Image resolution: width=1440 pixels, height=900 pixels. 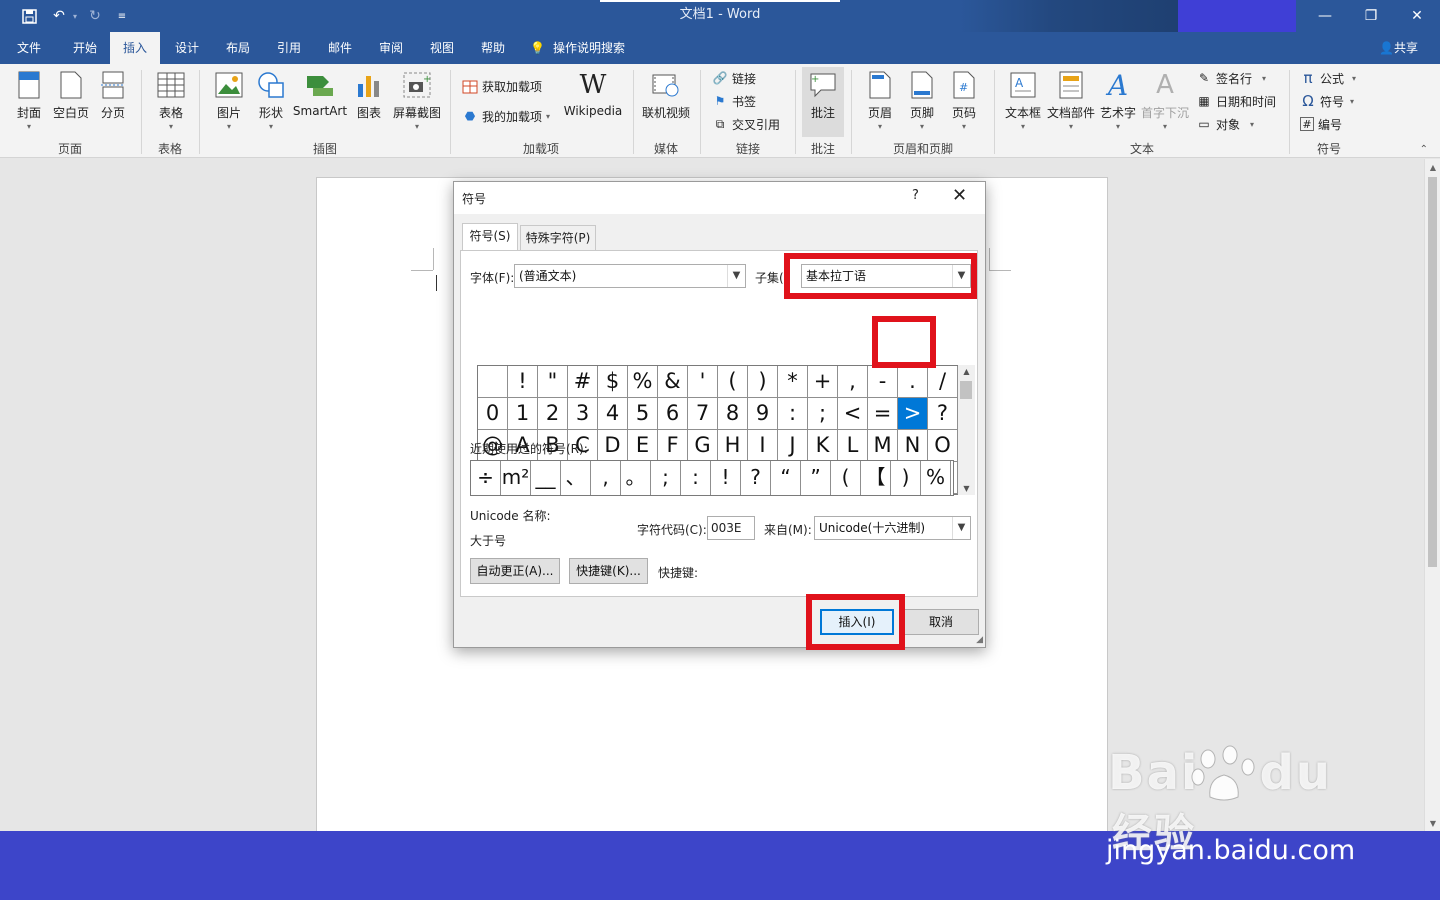 What do you see at coordinates (943, 414) in the screenshot?
I see `symbol-cell: ?` at bounding box center [943, 414].